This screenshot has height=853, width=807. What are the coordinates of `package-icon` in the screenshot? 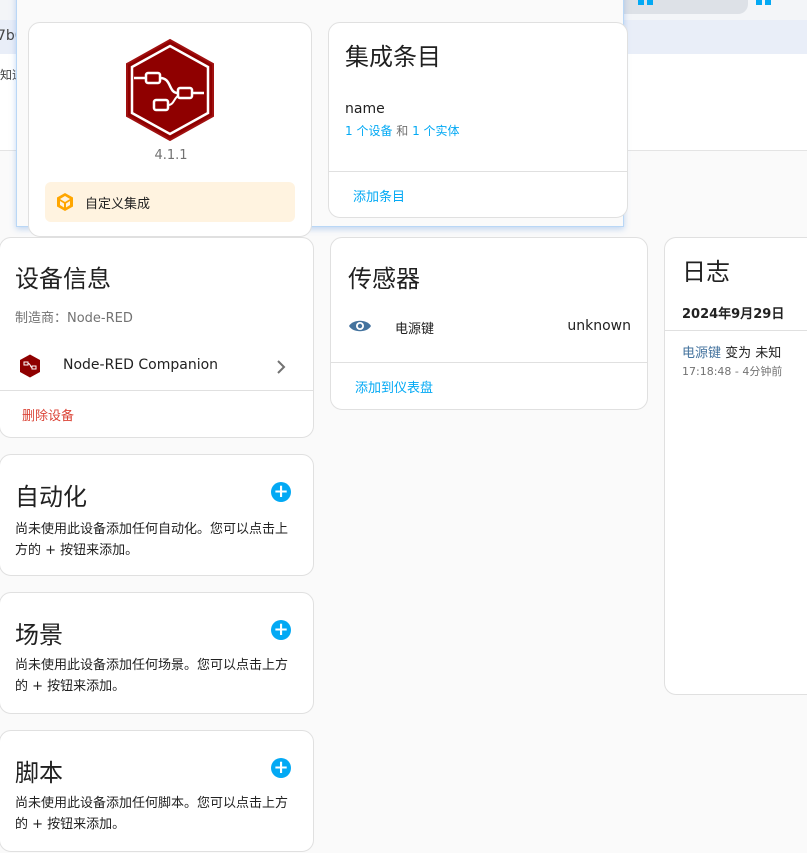 It's located at (65, 202).